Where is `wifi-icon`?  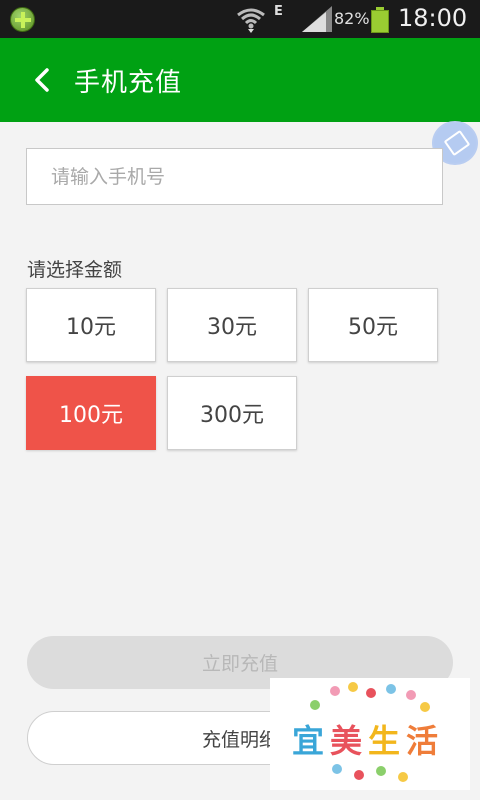 wifi-icon is located at coordinates (251, 20).